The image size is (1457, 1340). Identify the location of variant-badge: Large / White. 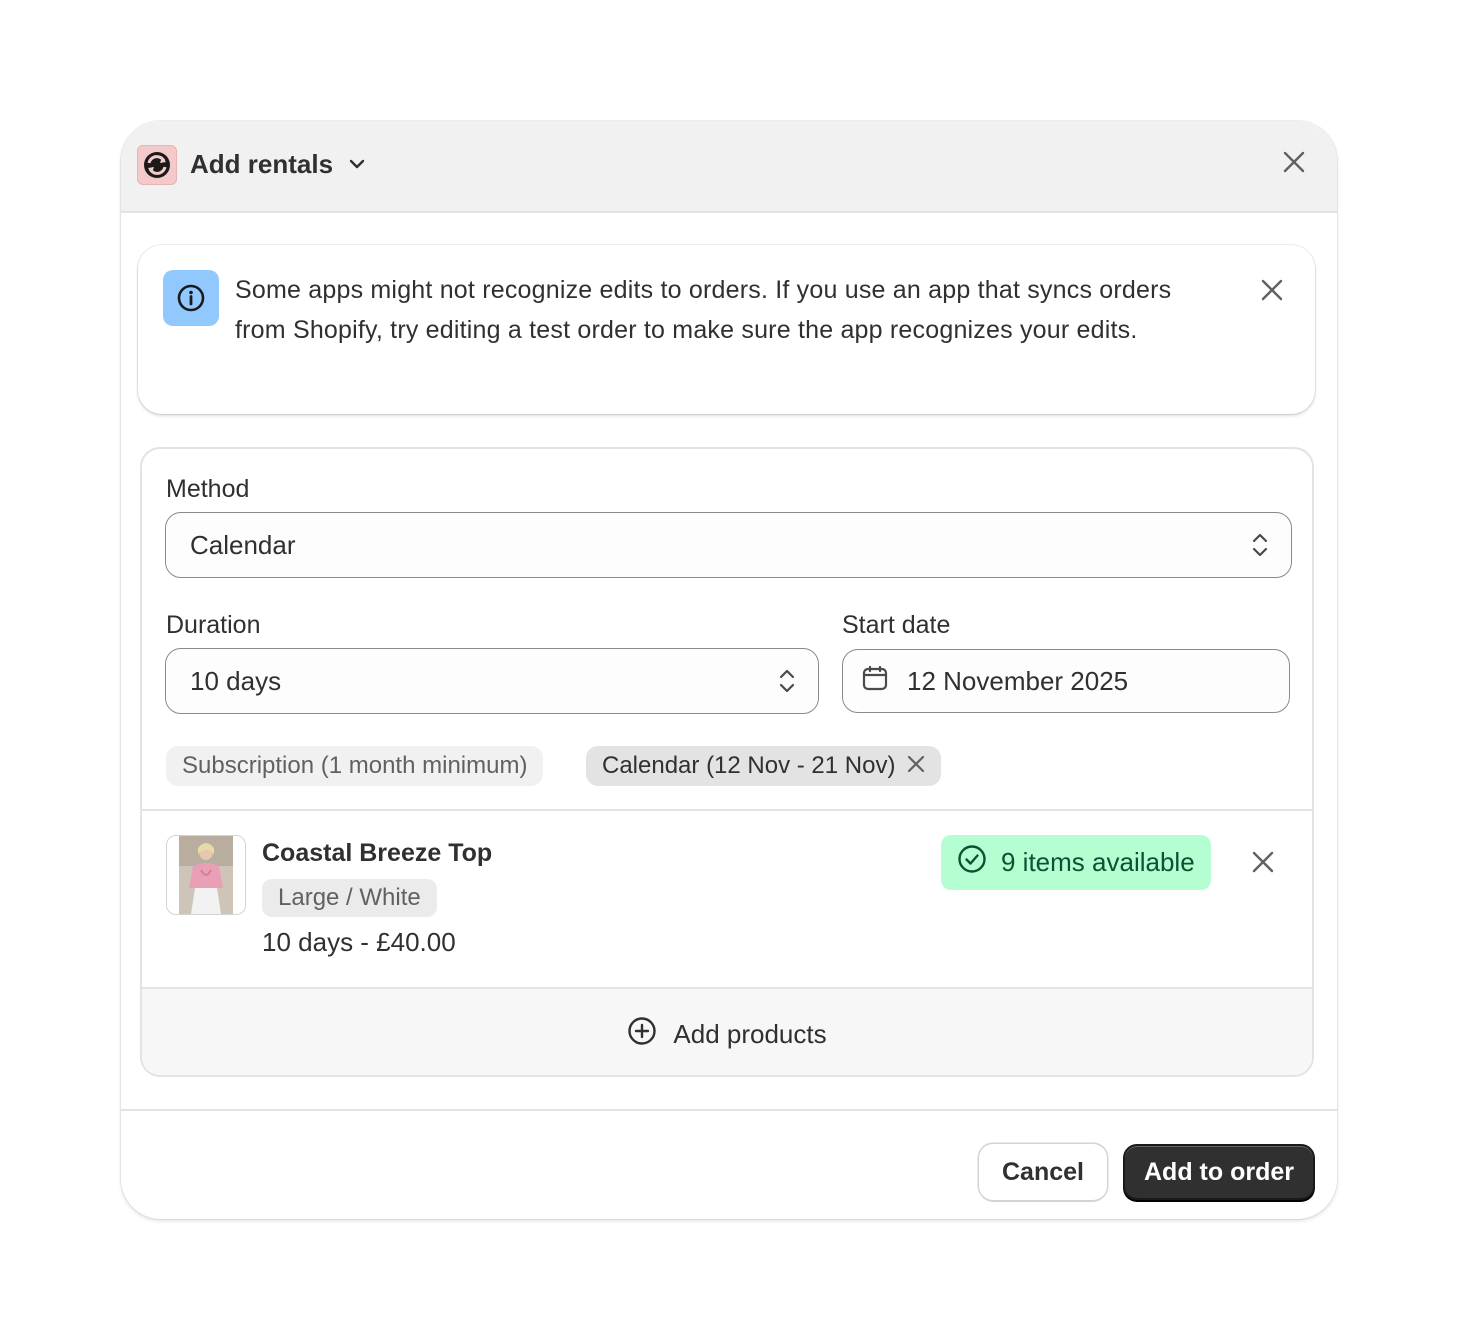
(349, 898).